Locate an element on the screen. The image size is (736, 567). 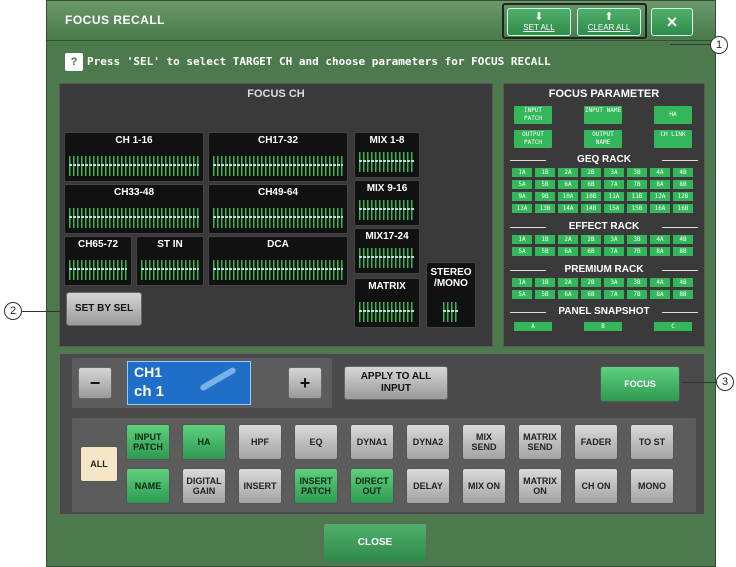
all-button: ALL is located at coordinates (99, 464).